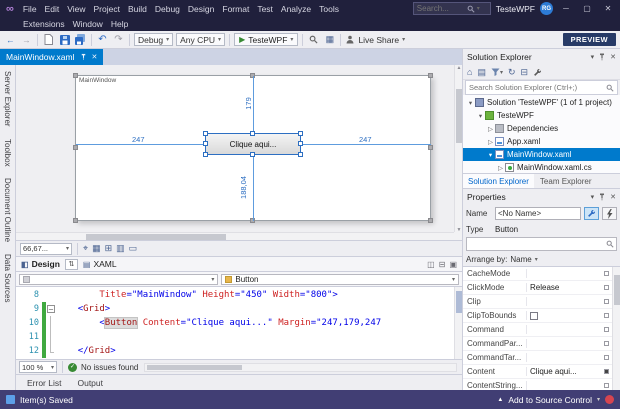 Image resolution: width=620 pixels, height=409 pixels. Describe the element at coordinates (10, 40) in the screenshot. I see `navigate-back-icon: ←` at that location.